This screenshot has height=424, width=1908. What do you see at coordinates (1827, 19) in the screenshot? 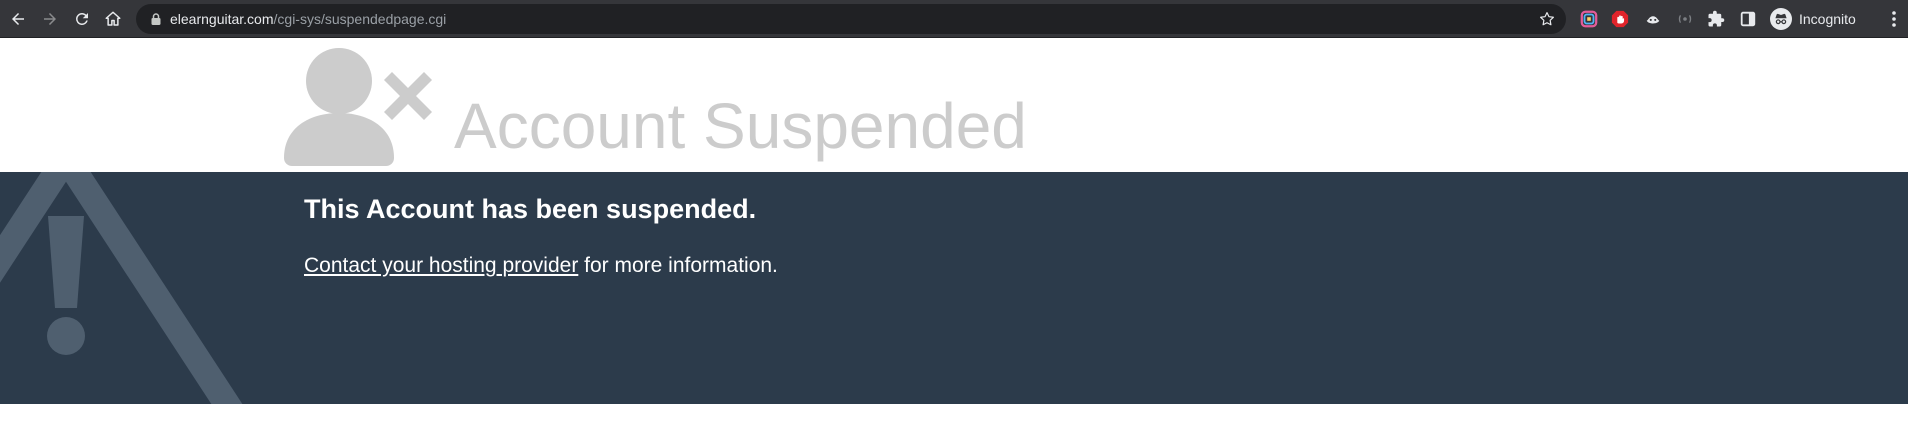
I see `incognito-label: Incognito` at bounding box center [1827, 19].